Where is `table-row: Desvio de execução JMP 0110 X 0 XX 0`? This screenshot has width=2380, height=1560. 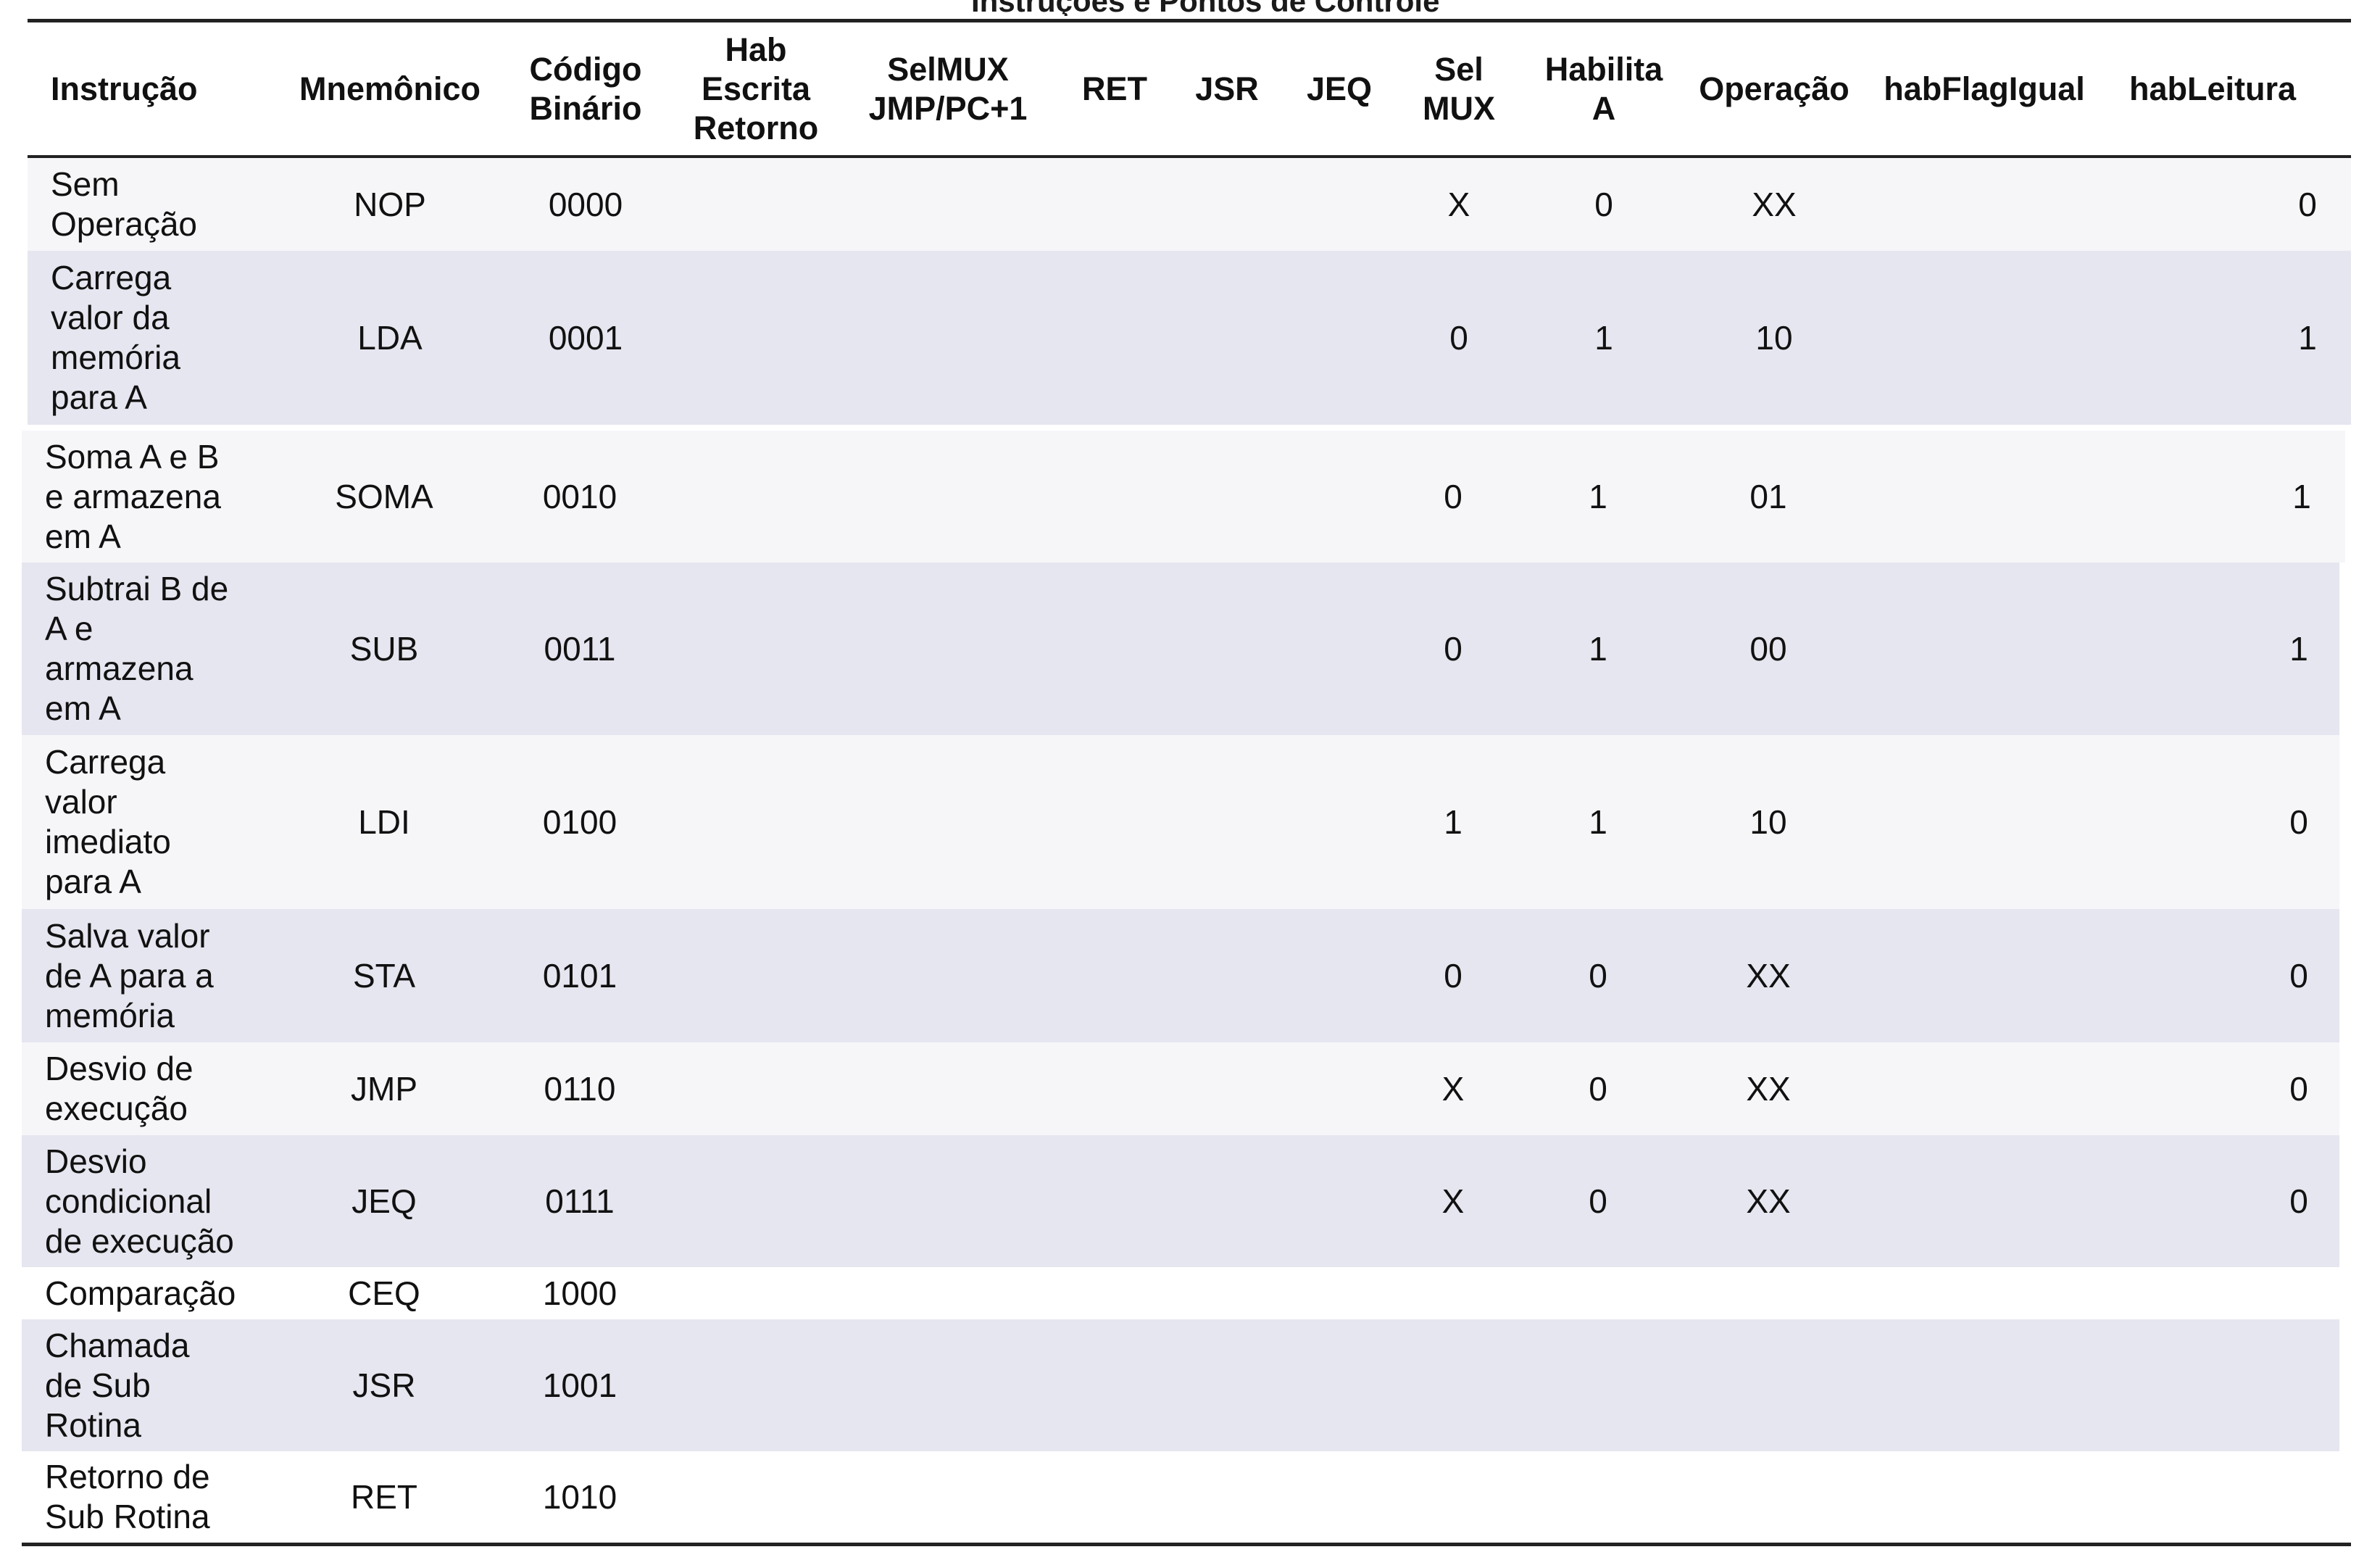 table-row: Desvio de execução JMP 0110 X 0 XX 0 is located at coordinates (1180, 1088).